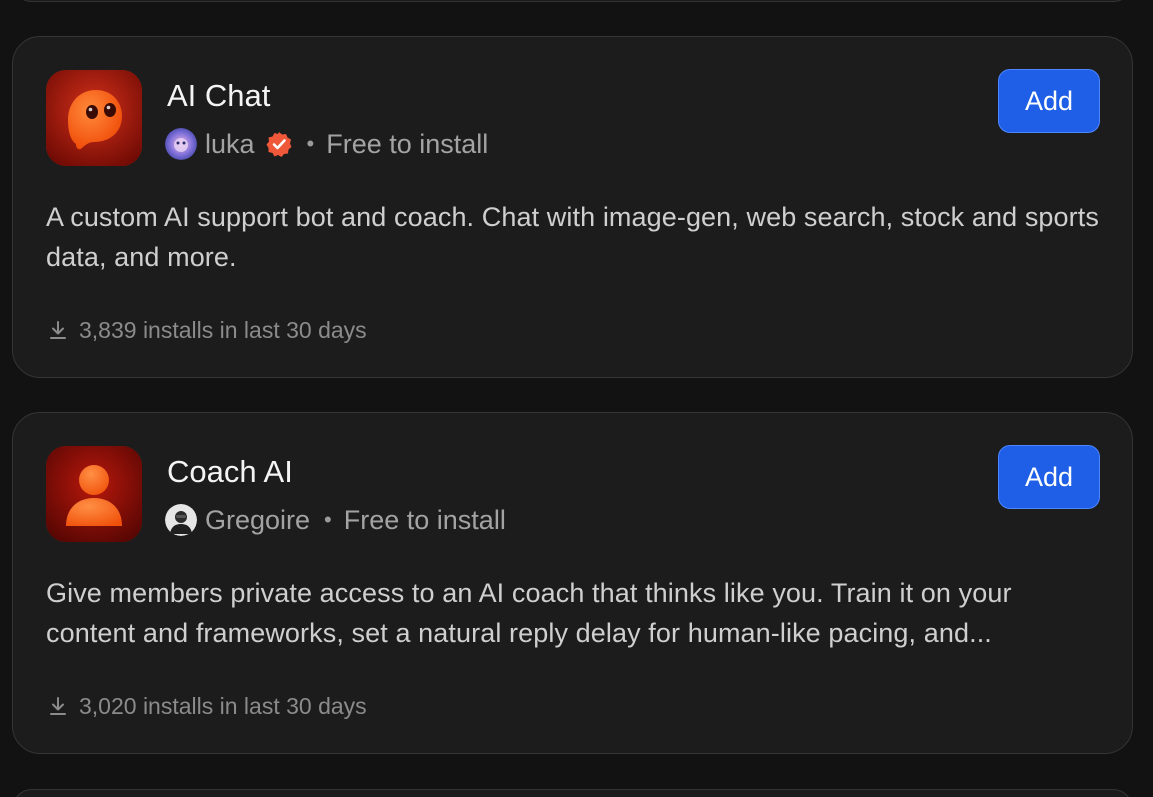  What do you see at coordinates (218, 96) in the screenshot?
I see `app-name: AI Chat` at bounding box center [218, 96].